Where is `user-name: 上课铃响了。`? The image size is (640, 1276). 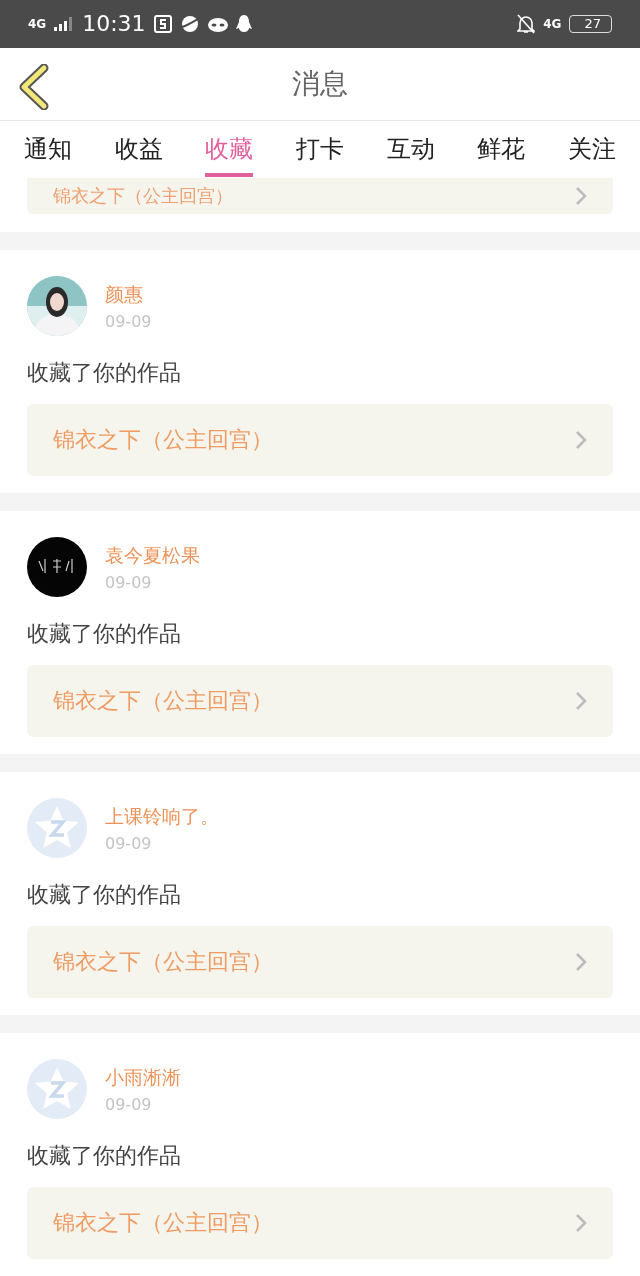
user-name: 上课铃响了。 is located at coordinates (162, 816).